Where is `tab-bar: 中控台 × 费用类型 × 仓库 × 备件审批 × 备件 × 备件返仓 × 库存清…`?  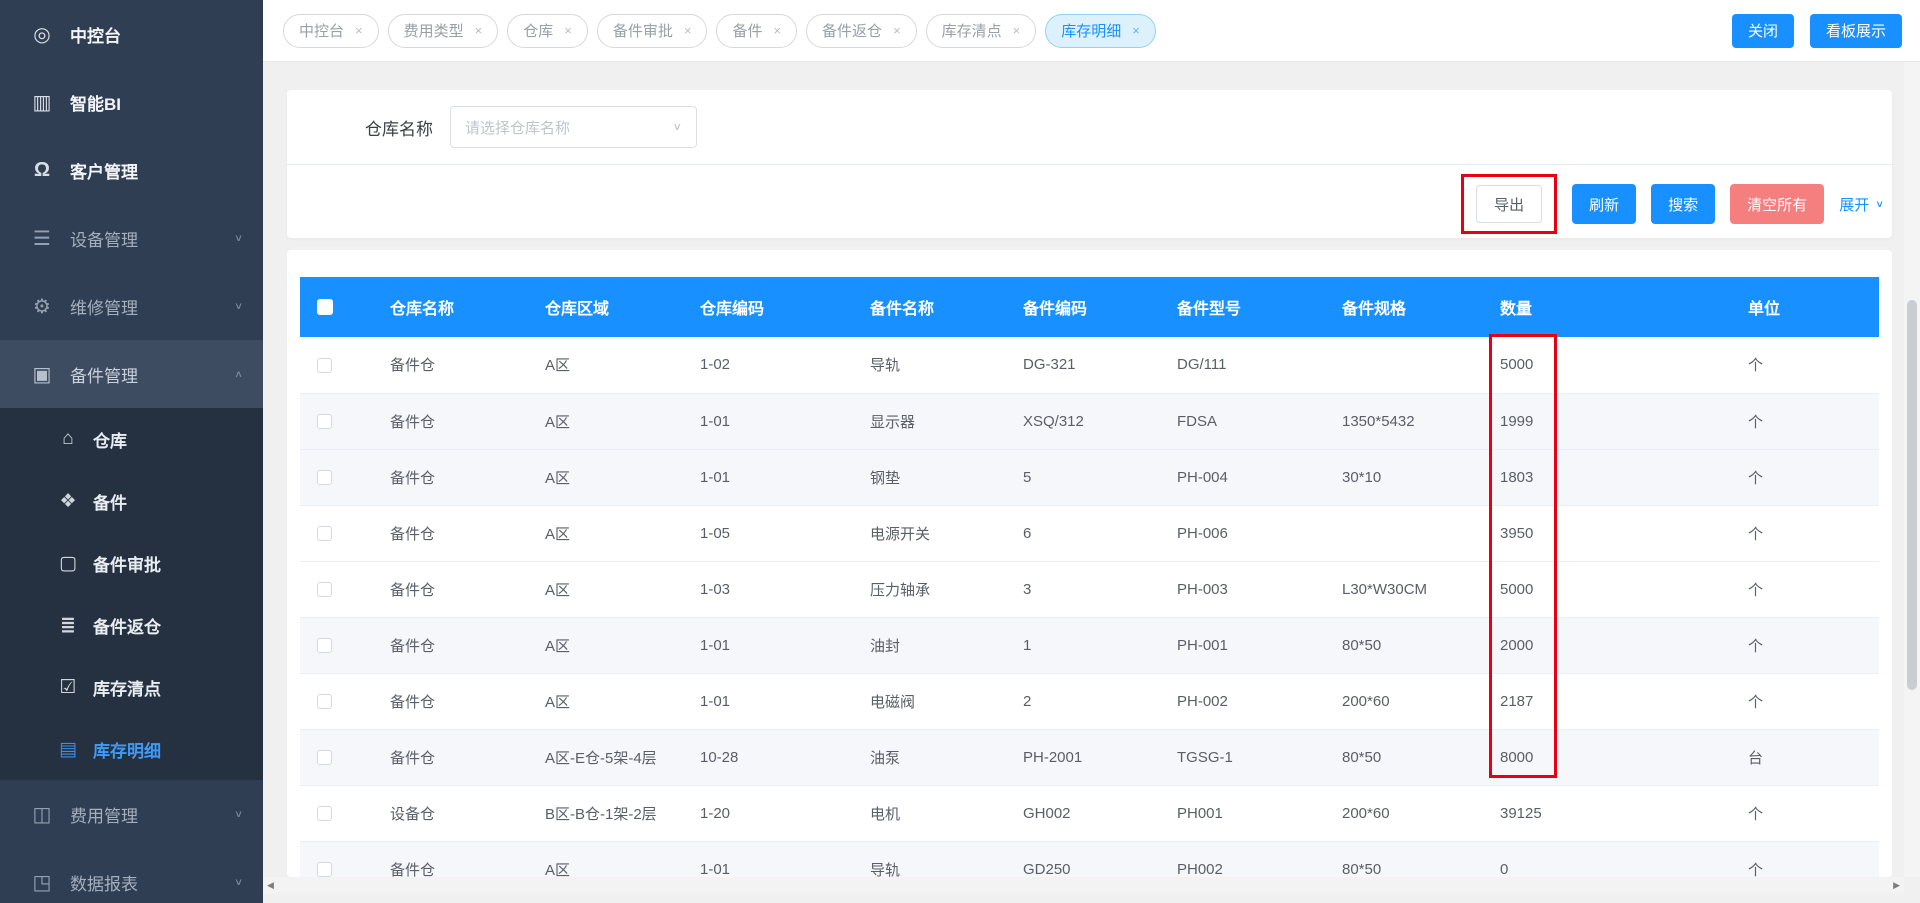 tab-bar: 中控台 × 费用类型 × 仓库 × 备件审批 × 备件 × 备件返仓 × 库存清… is located at coordinates (1091, 31).